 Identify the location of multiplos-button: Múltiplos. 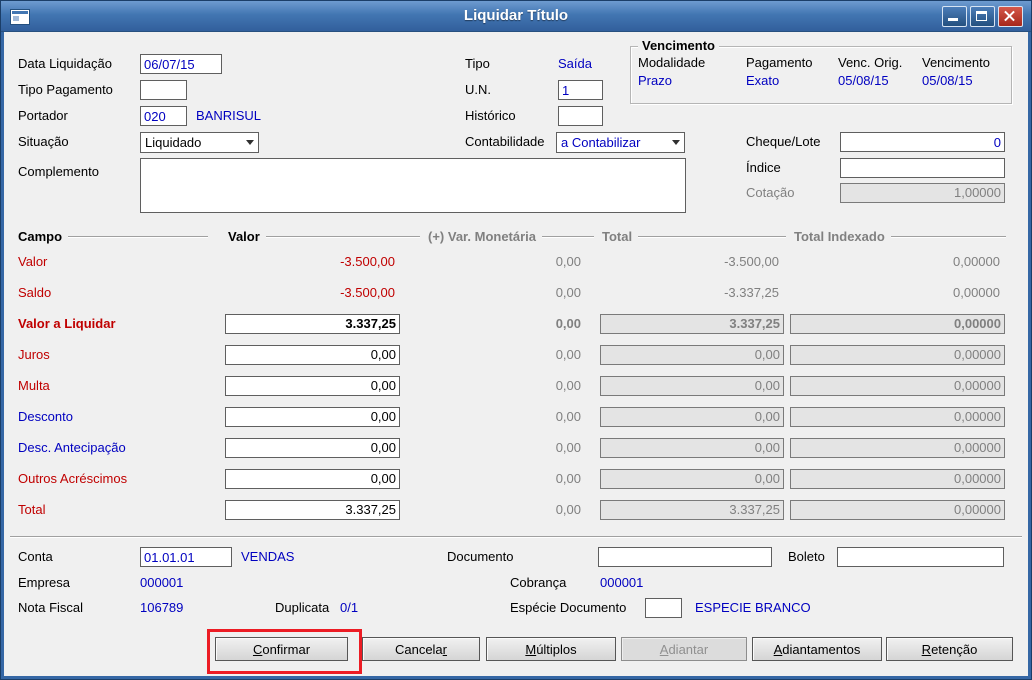
(551, 649).